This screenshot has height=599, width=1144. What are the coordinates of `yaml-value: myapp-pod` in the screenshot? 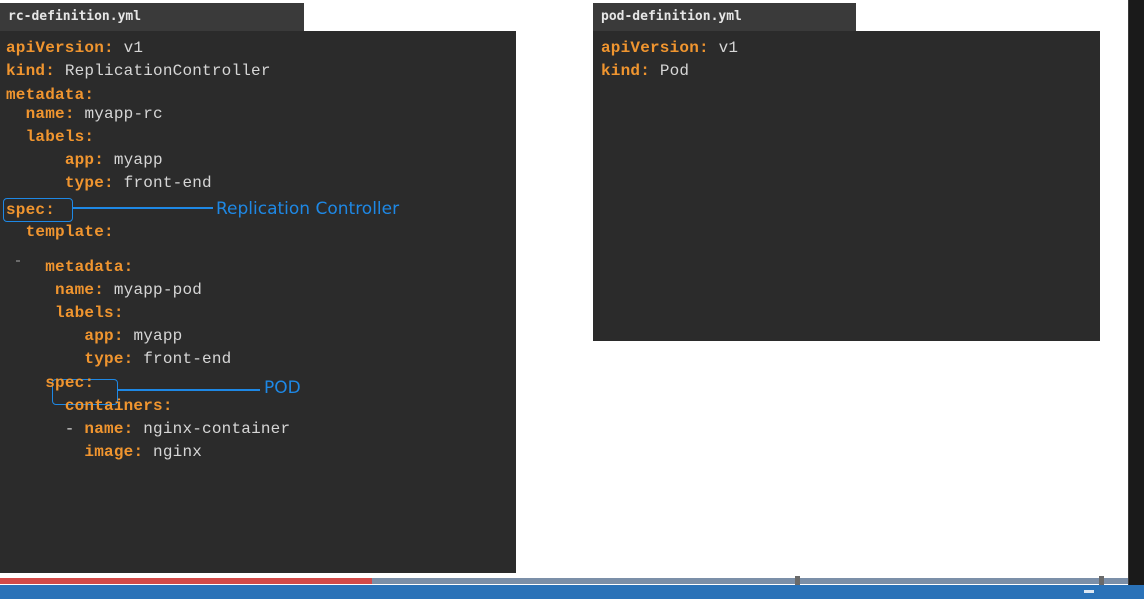 It's located at (158, 290).